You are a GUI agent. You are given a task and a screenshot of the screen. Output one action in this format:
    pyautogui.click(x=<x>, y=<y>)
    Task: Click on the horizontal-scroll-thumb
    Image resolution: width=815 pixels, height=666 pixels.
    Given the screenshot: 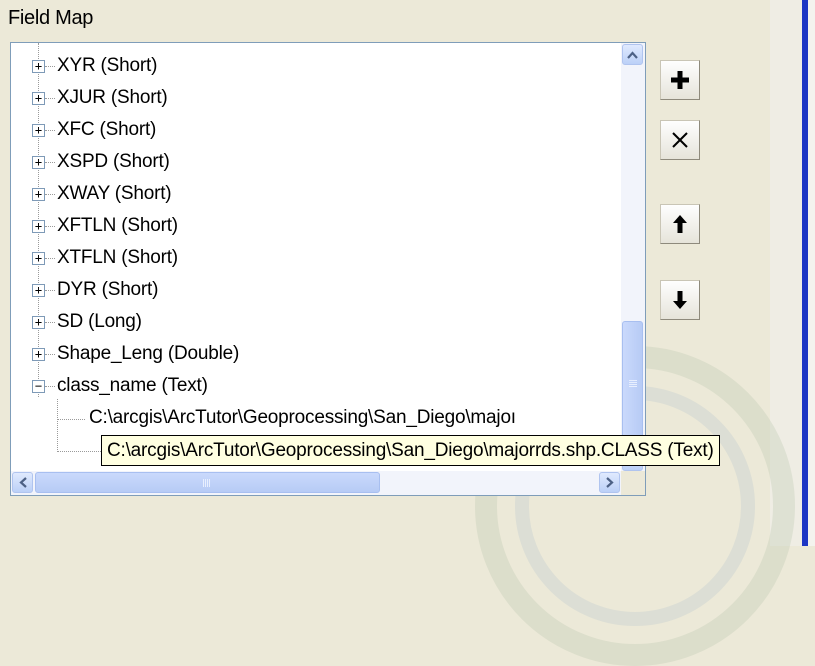 What is the action you would take?
    pyautogui.click(x=207, y=482)
    